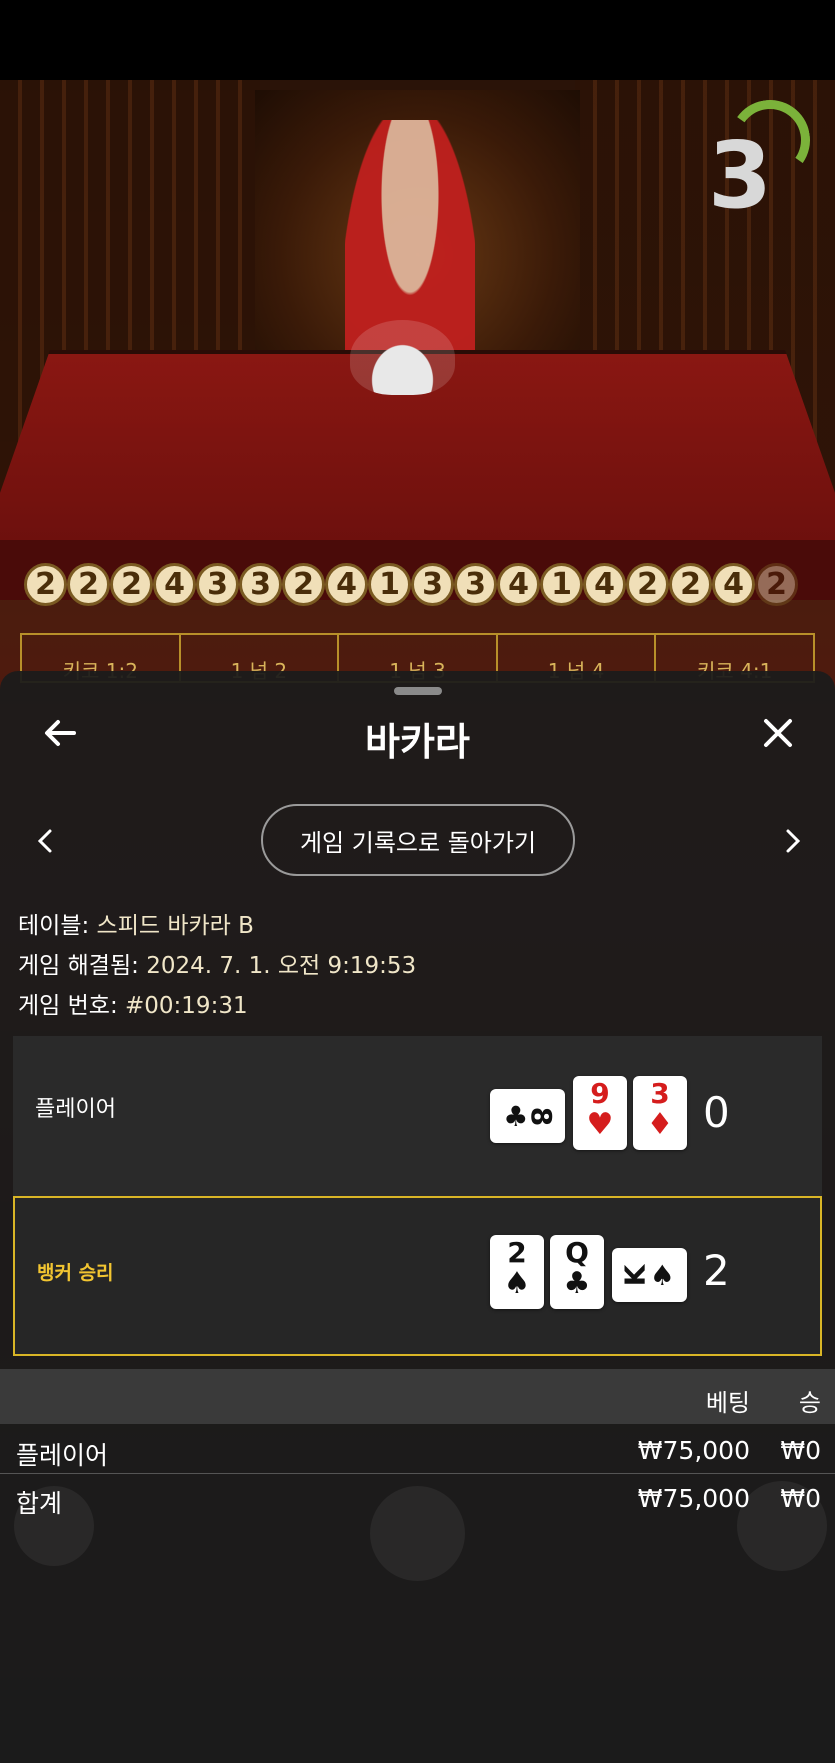 The width and height of the screenshot is (835, 1763). I want to click on card-rank: 2, so click(517, 1252).